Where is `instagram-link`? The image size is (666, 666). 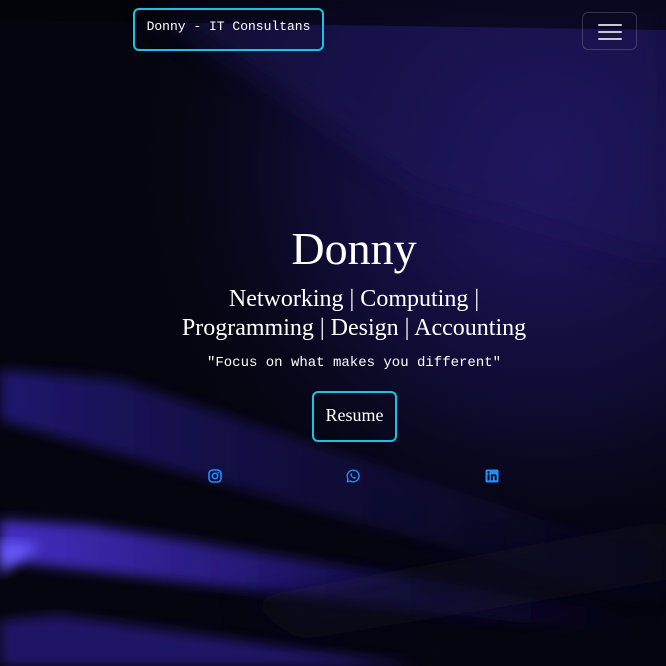 instagram-link is located at coordinates (215, 476).